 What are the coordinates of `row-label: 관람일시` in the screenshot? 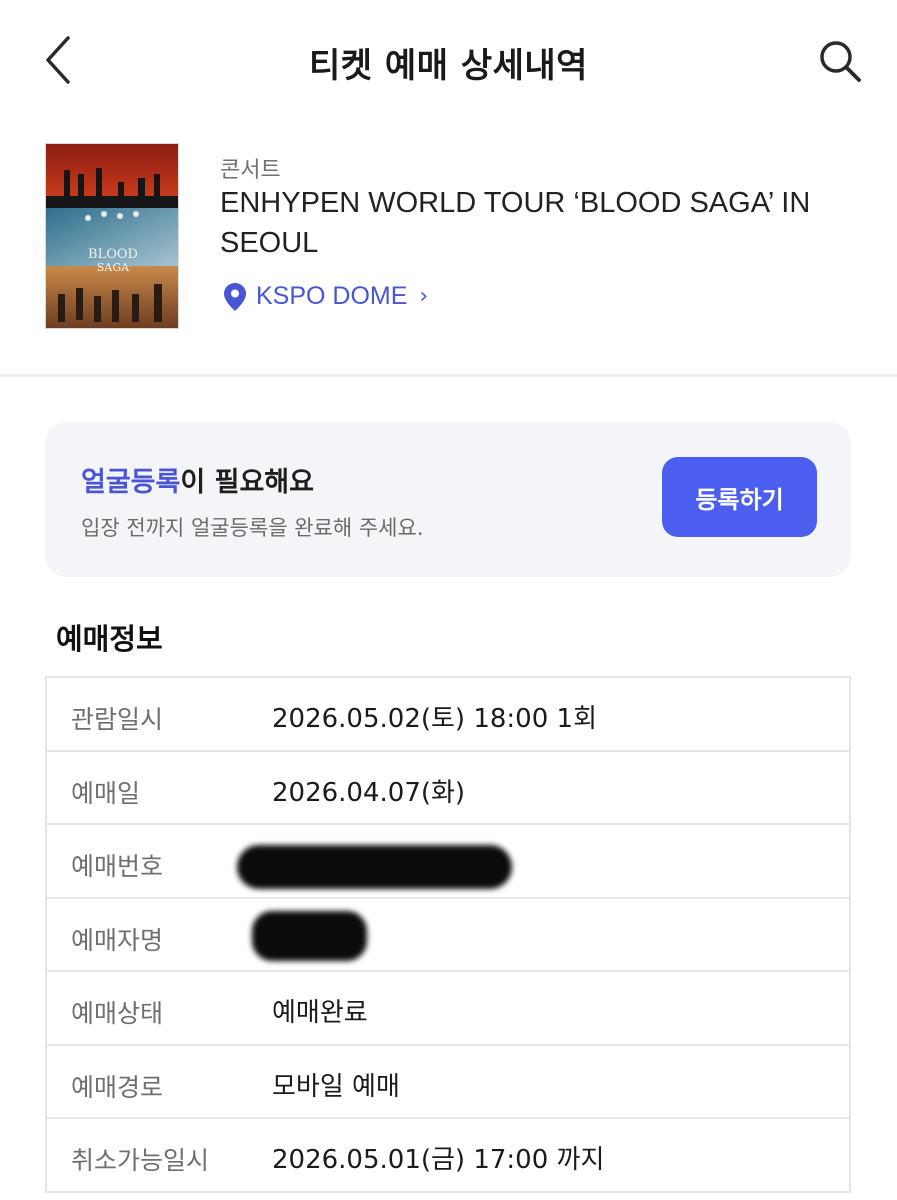 It's located at (117, 719).